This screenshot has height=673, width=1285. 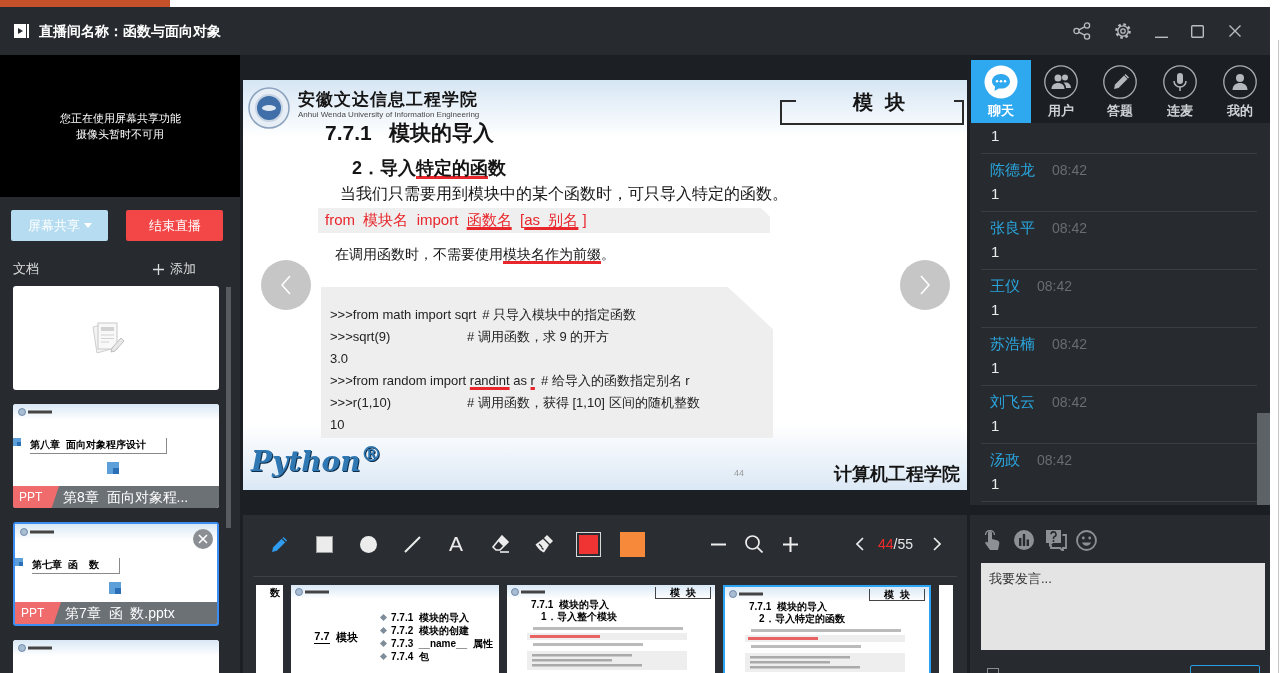 I want to click on document-card: 第七章 函 数 PPT 第7章 函 数.pptx, so click(x=116, y=574).